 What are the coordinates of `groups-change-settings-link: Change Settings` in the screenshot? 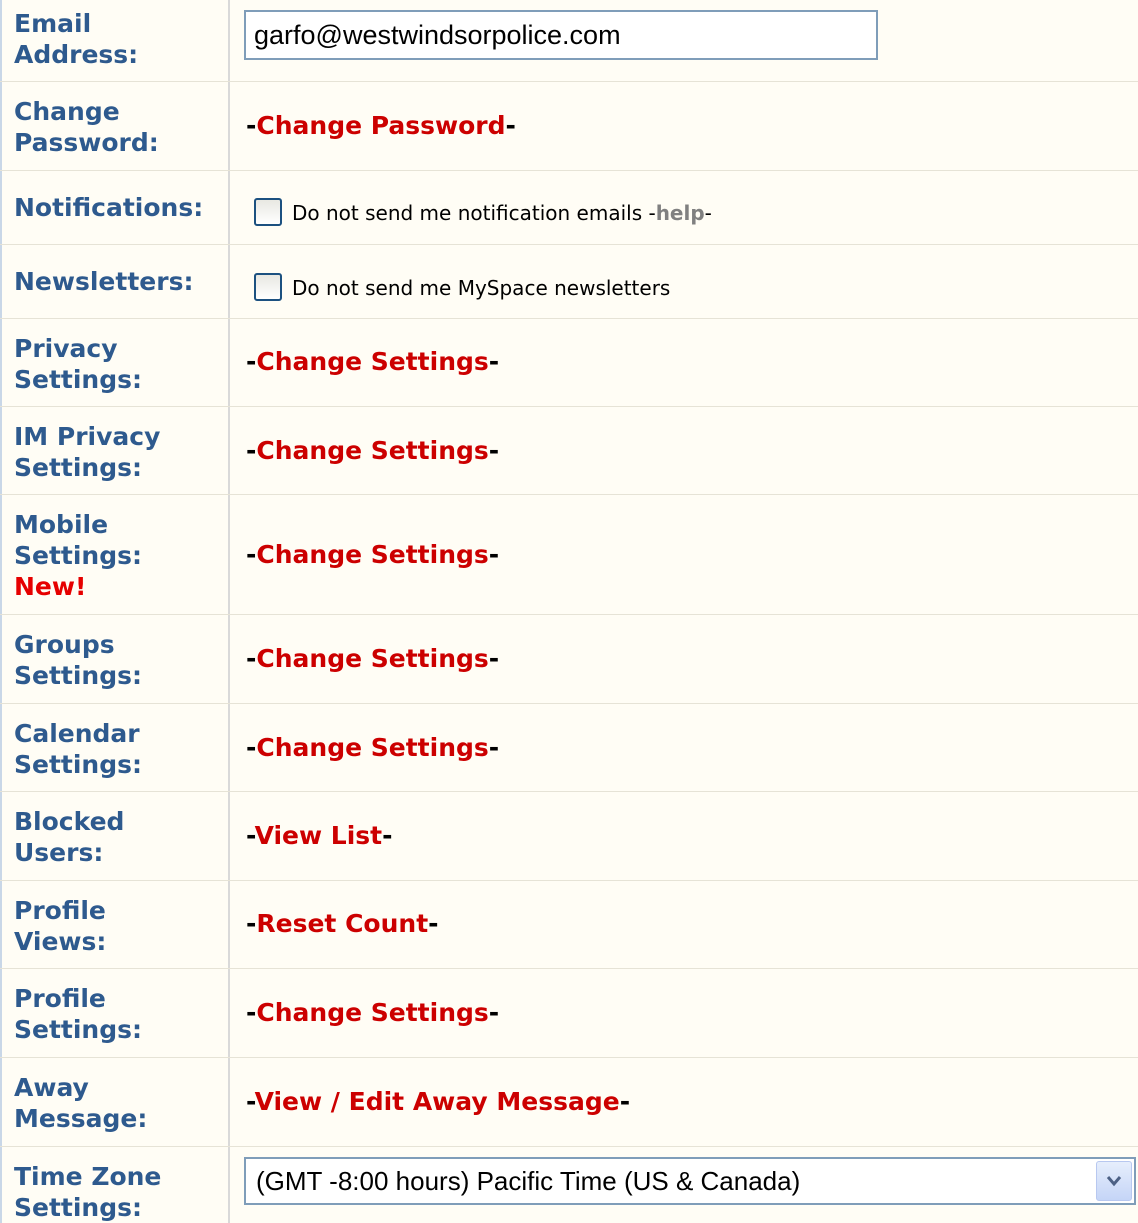 It's located at (372, 658).